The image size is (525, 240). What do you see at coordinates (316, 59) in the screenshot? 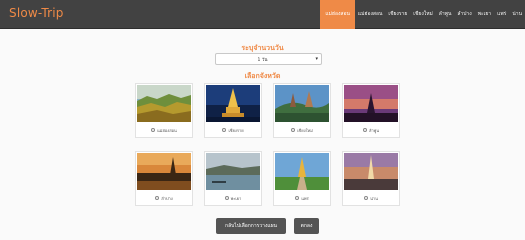
I see `caret-down-icon: ▾` at bounding box center [316, 59].